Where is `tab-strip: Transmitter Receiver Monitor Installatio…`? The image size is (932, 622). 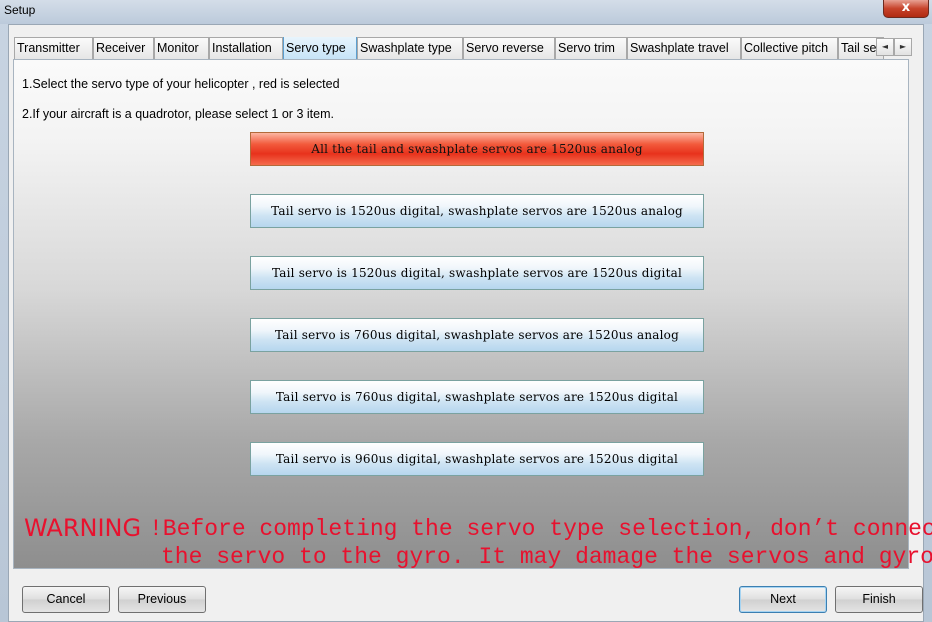
tab-strip: Transmitter Receiver Monitor Installatio… is located at coordinates (449, 48).